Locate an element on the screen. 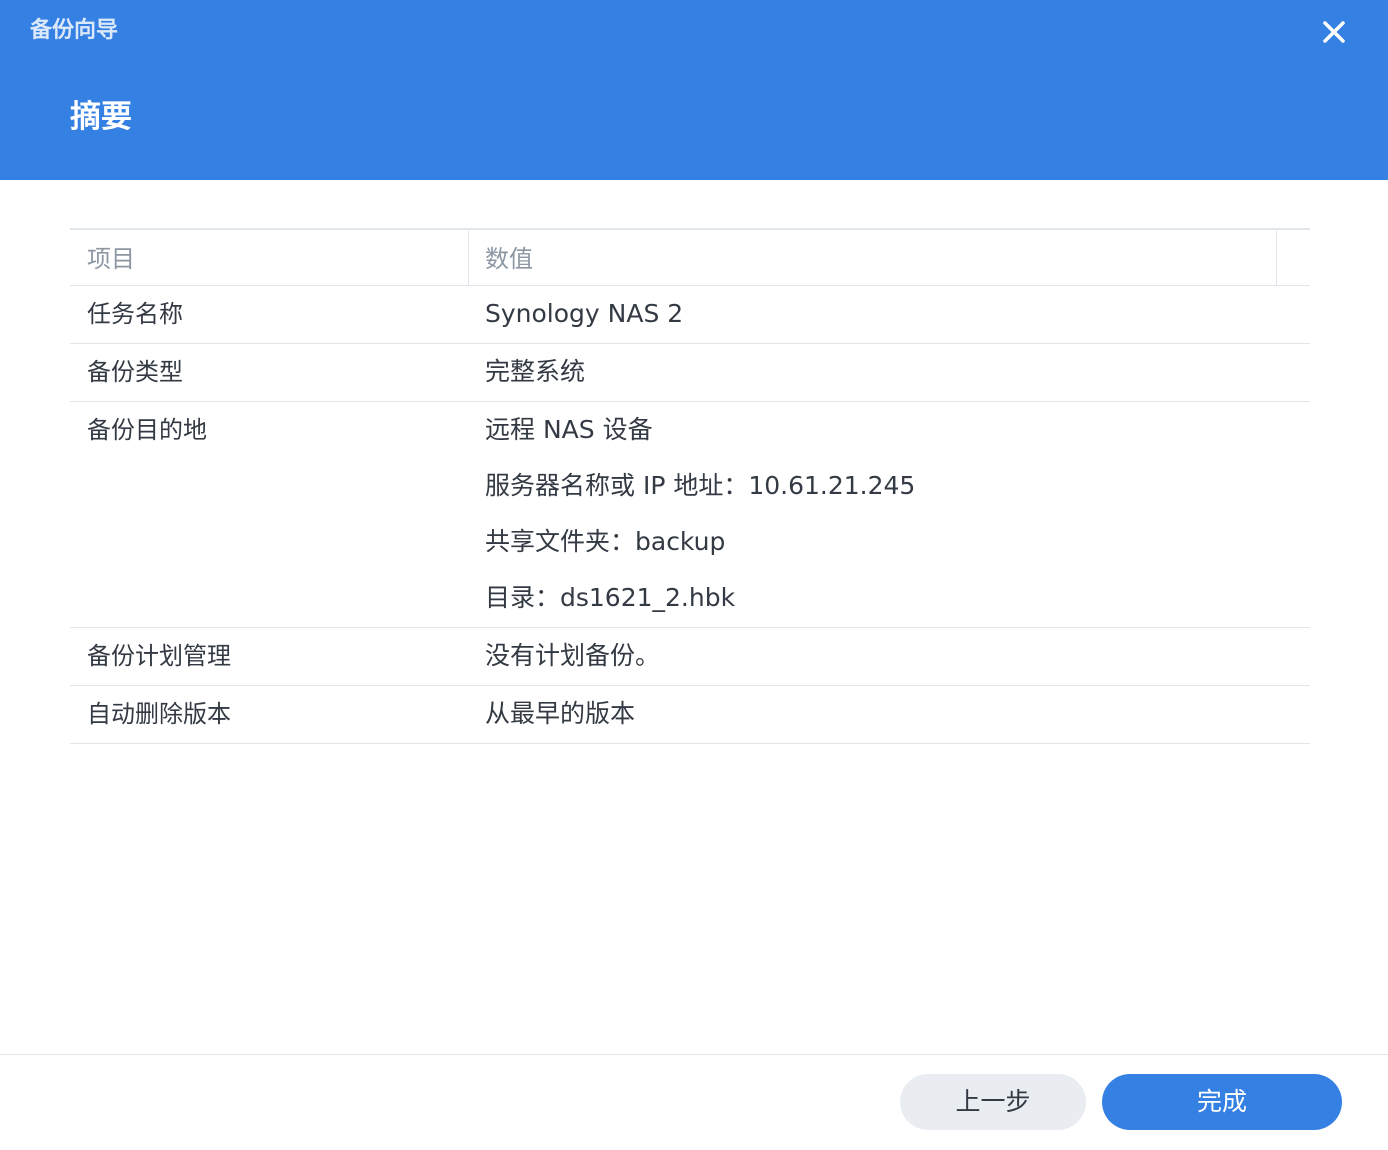 The height and width of the screenshot is (1150, 1388). row-key: 备份计划管理 is located at coordinates (159, 656).